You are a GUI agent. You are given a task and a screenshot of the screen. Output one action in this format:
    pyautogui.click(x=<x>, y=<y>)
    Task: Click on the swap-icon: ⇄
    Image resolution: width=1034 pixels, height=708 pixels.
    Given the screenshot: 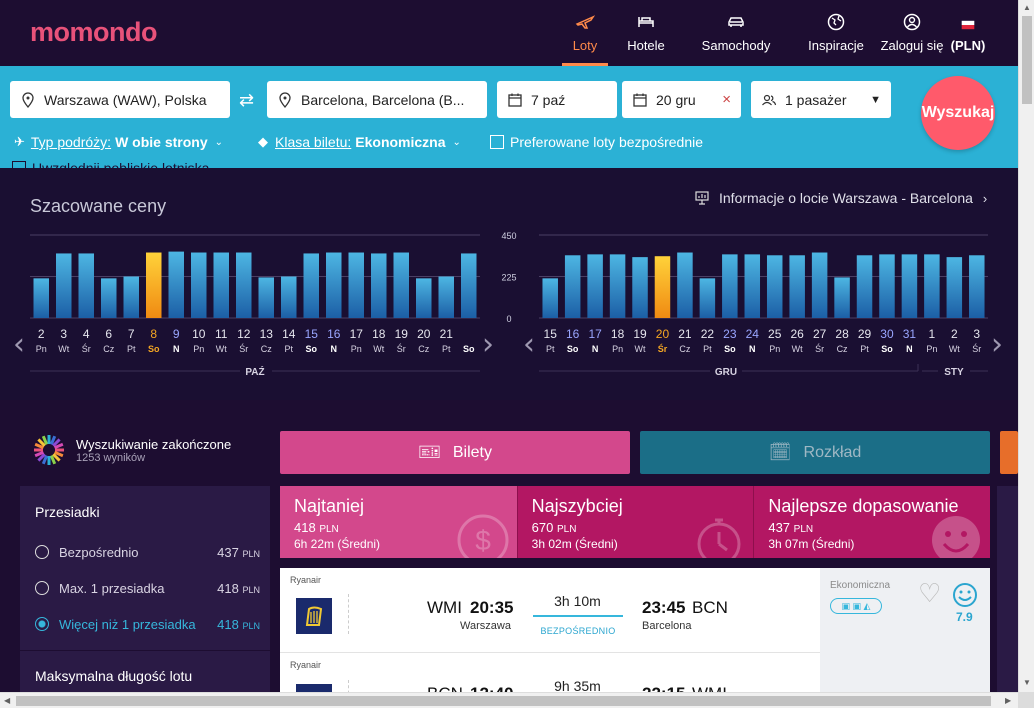 What is the action you would take?
    pyautogui.click(x=246, y=100)
    